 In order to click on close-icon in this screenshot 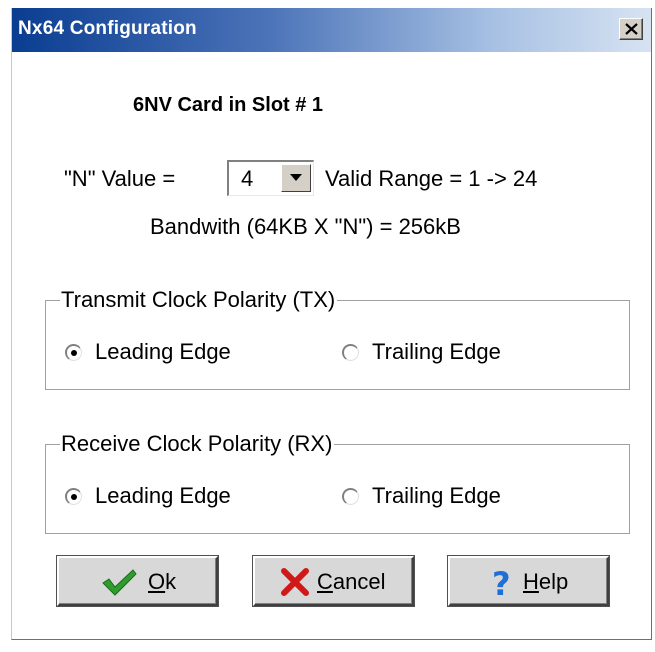, I will do `click(631, 29)`.